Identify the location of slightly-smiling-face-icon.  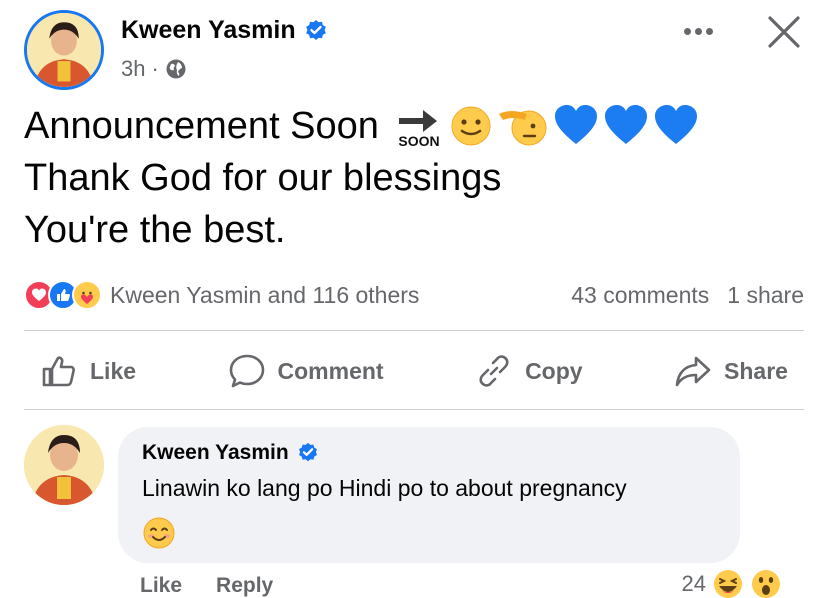
(471, 126).